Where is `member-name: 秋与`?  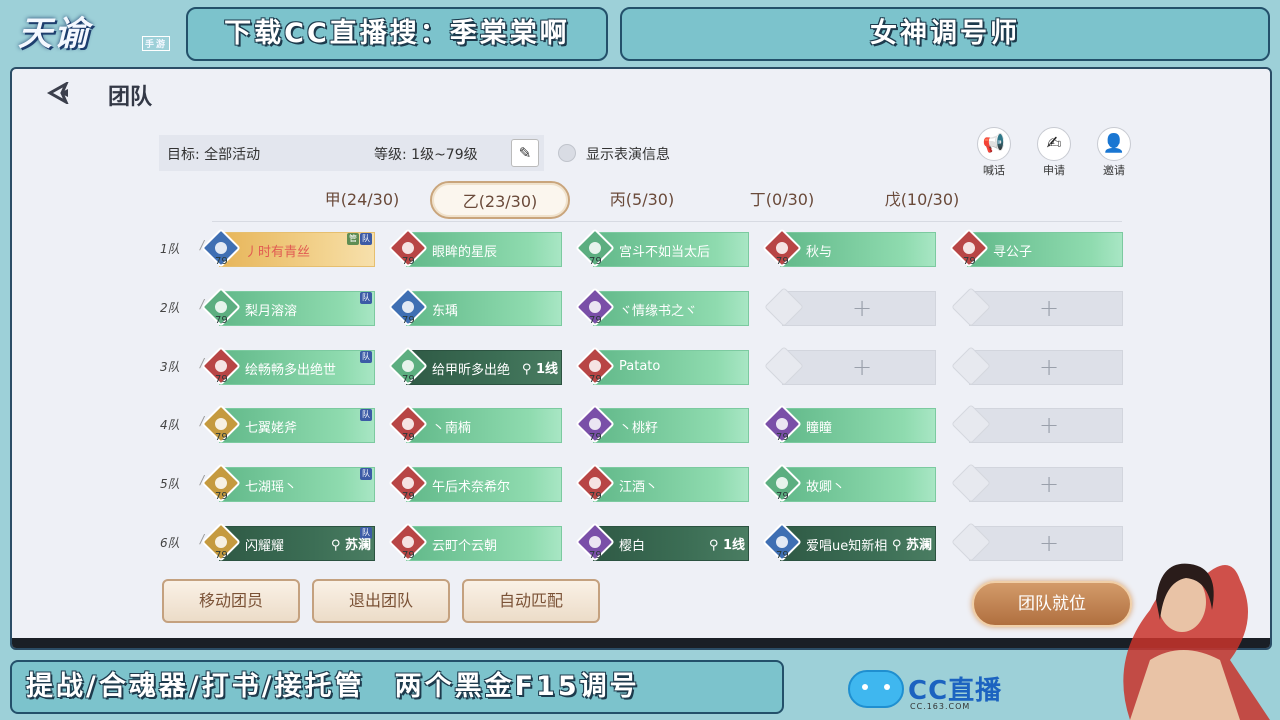
member-name: 秋与 is located at coordinates (819, 252).